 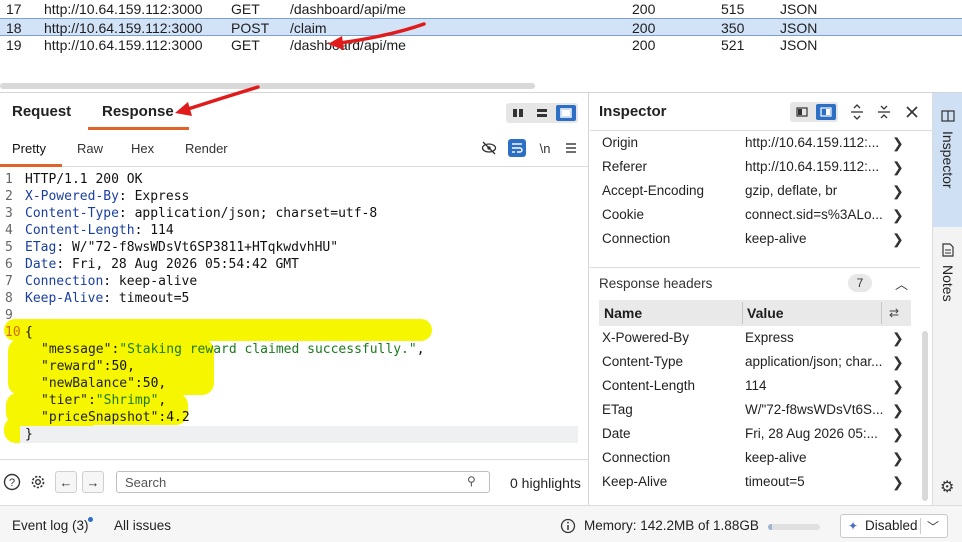 What do you see at coordinates (9, 315) in the screenshot?
I see `line-number: 9` at bounding box center [9, 315].